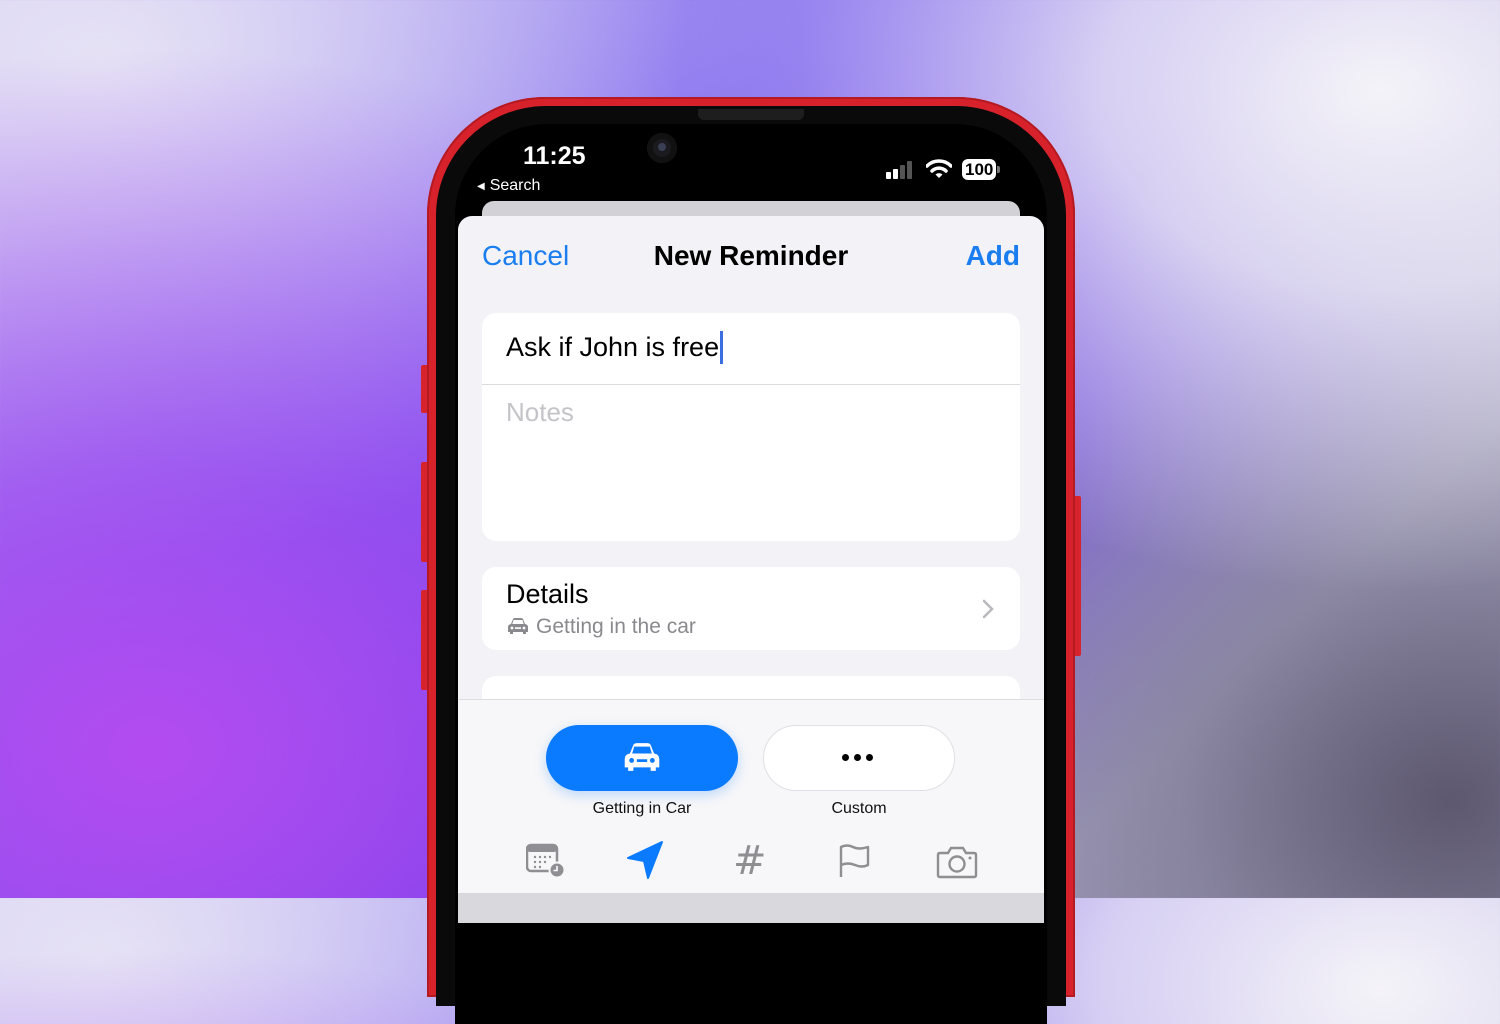 This screenshot has height=1024, width=1500. I want to click on option-custom-label: Custom, so click(859, 808).